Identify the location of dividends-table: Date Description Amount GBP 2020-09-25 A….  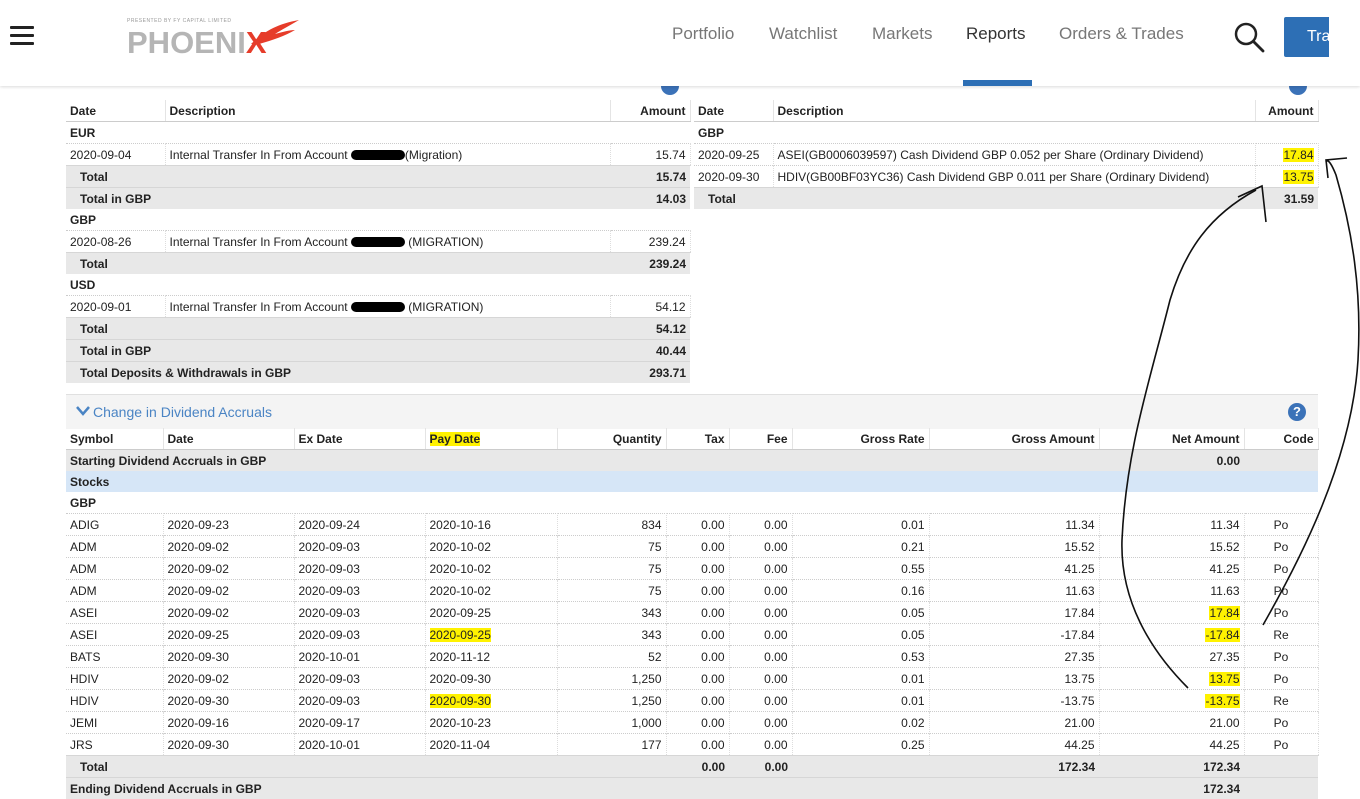
(1006, 154).